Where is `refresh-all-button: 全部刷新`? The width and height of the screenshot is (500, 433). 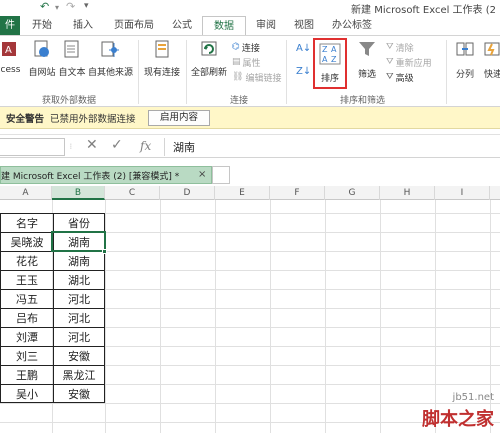
refresh-all-button: 全部刷新 is located at coordinates (209, 58).